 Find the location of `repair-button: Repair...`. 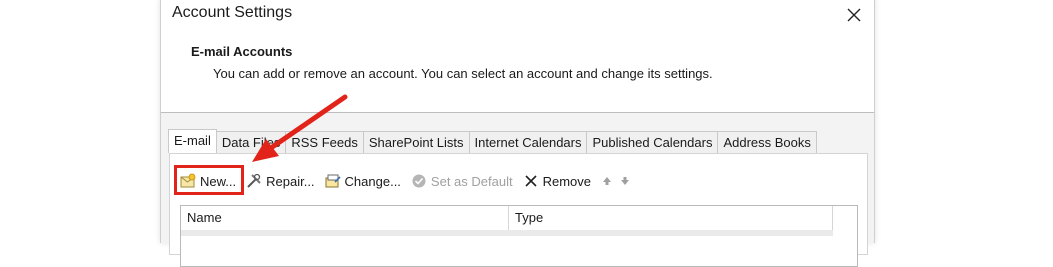

repair-button: Repair... is located at coordinates (280, 181).